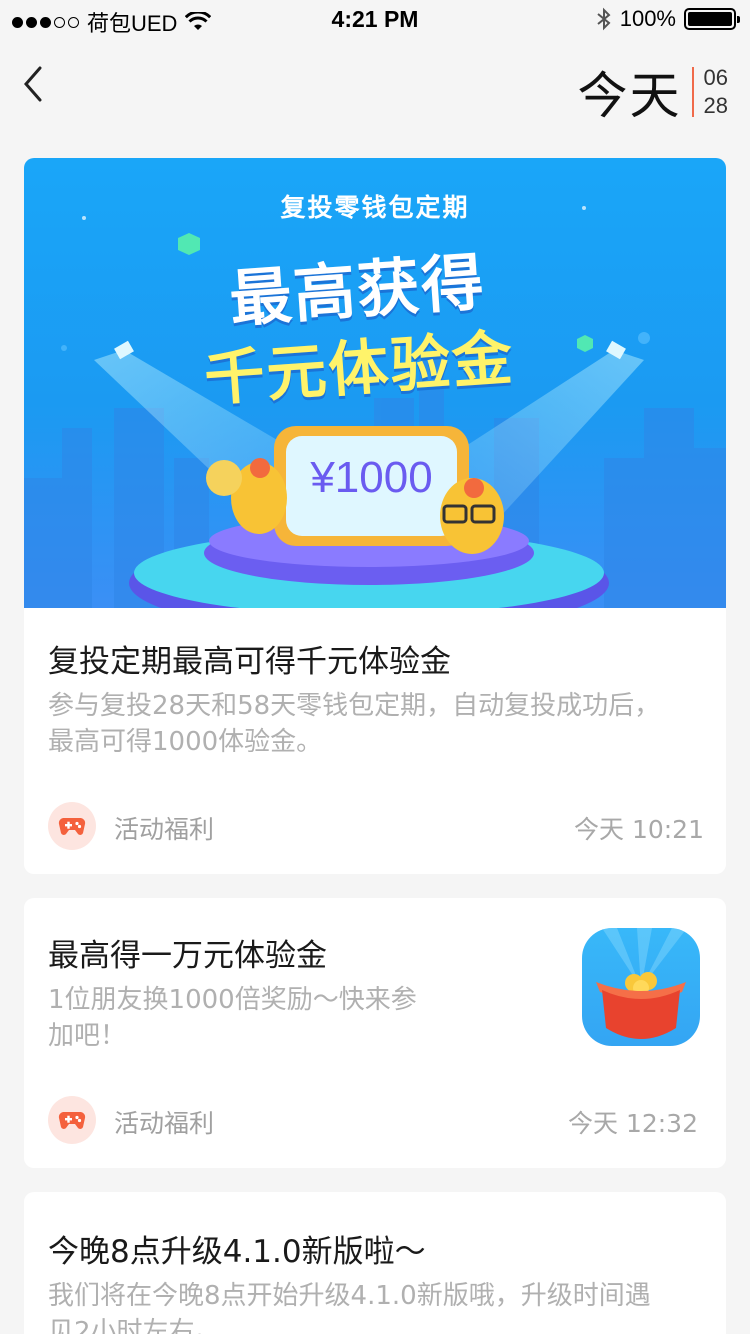 The width and height of the screenshot is (750, 1334). What do you see at coordinates (375, 207) in the screenshot?
I see `banner-subtitle: 复投零钱包定期` at bounding box center [375, 207].